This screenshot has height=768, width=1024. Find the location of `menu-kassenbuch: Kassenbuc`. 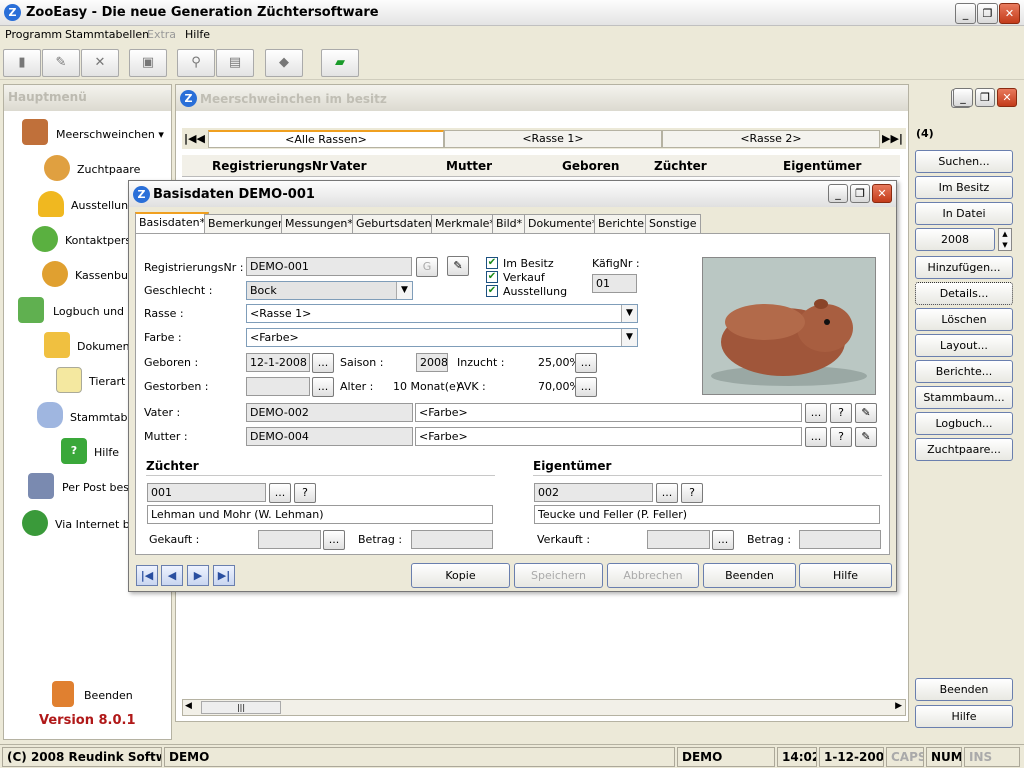

menu-kassenbuch: Kassenbuc is located at coordinates (104, 275).